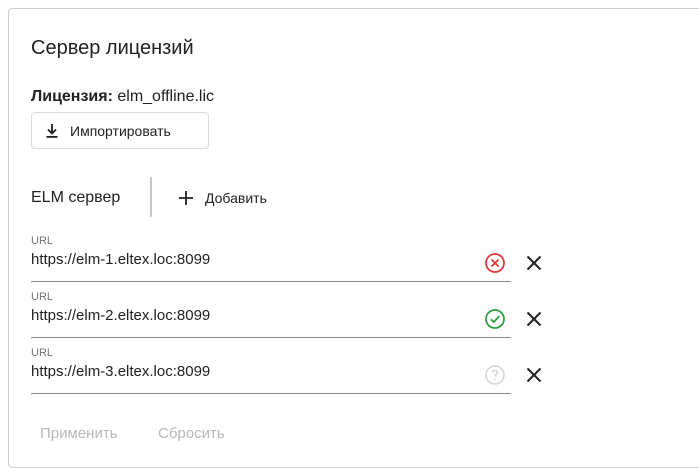  I want to click on import-button-label: Импортировать, so click(120, 130).